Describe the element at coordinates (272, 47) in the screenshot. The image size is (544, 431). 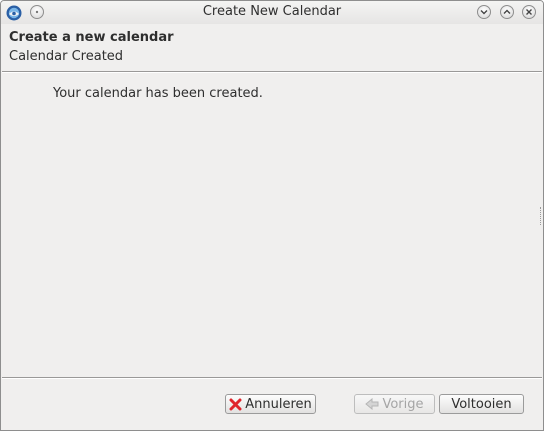
I see `wizard-header: Create a new calendar Calendar Created` at that location.